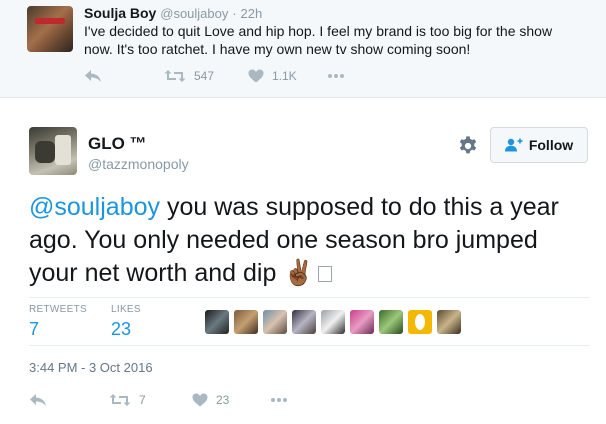 The image size is (606, 424). Describe the element at coordinates (204, 76) in the screenshot. I see `retweet-count: 547` at that location.